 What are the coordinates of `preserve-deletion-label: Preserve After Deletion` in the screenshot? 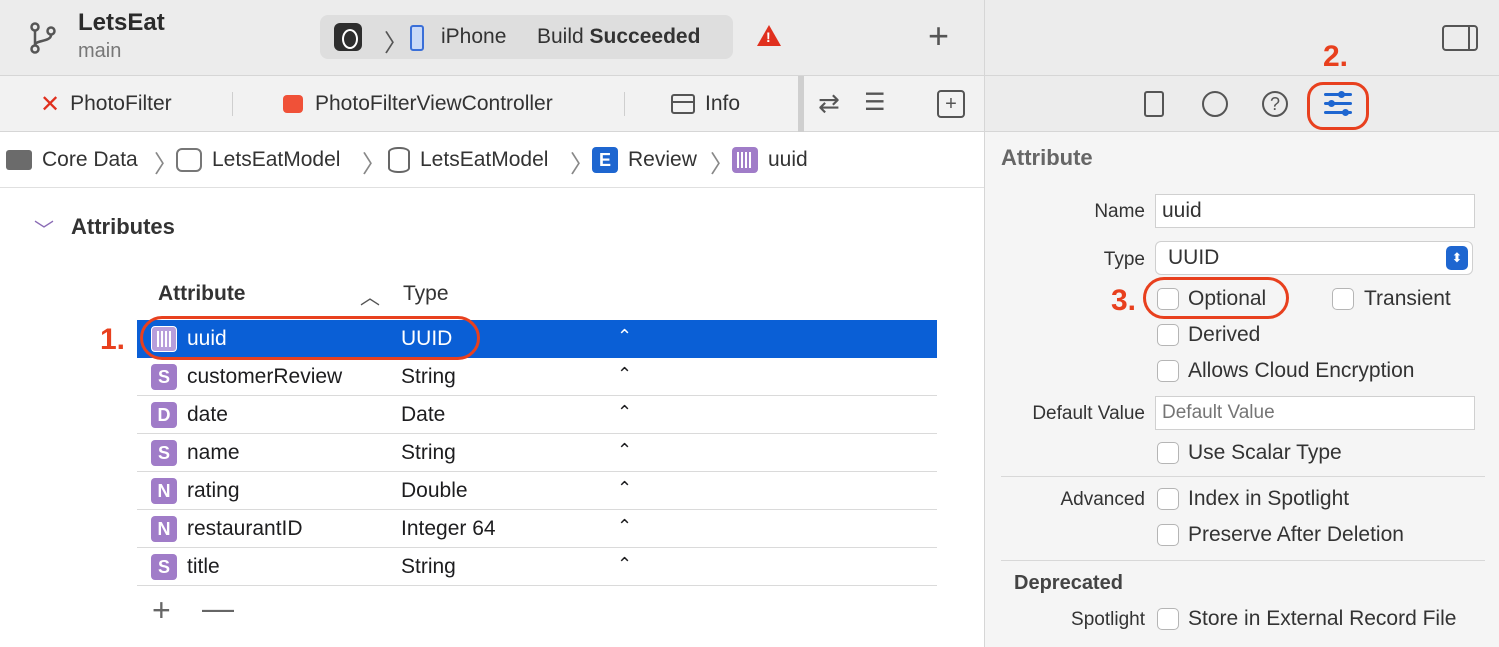 It's located at (1296, 535).